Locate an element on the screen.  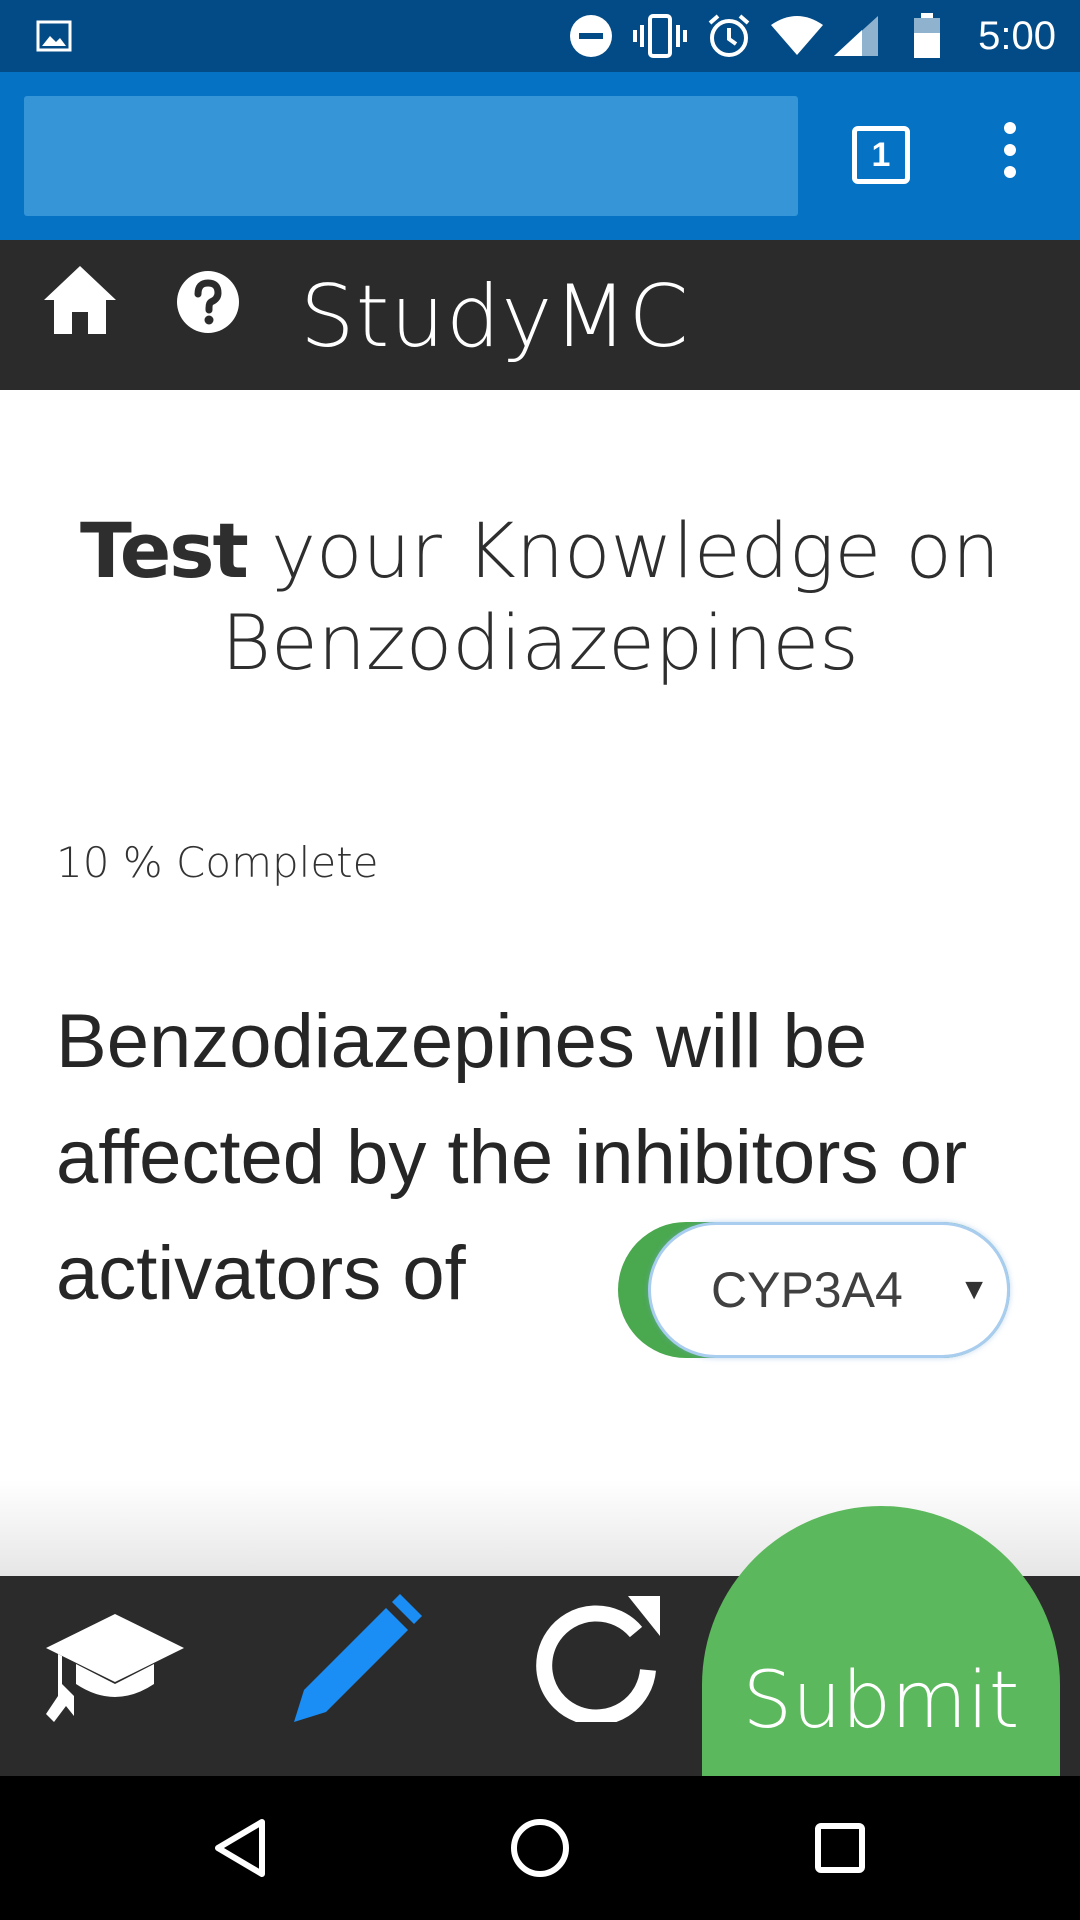
chevron-down-icon: ▼ is located at coordinates (974, 1289).